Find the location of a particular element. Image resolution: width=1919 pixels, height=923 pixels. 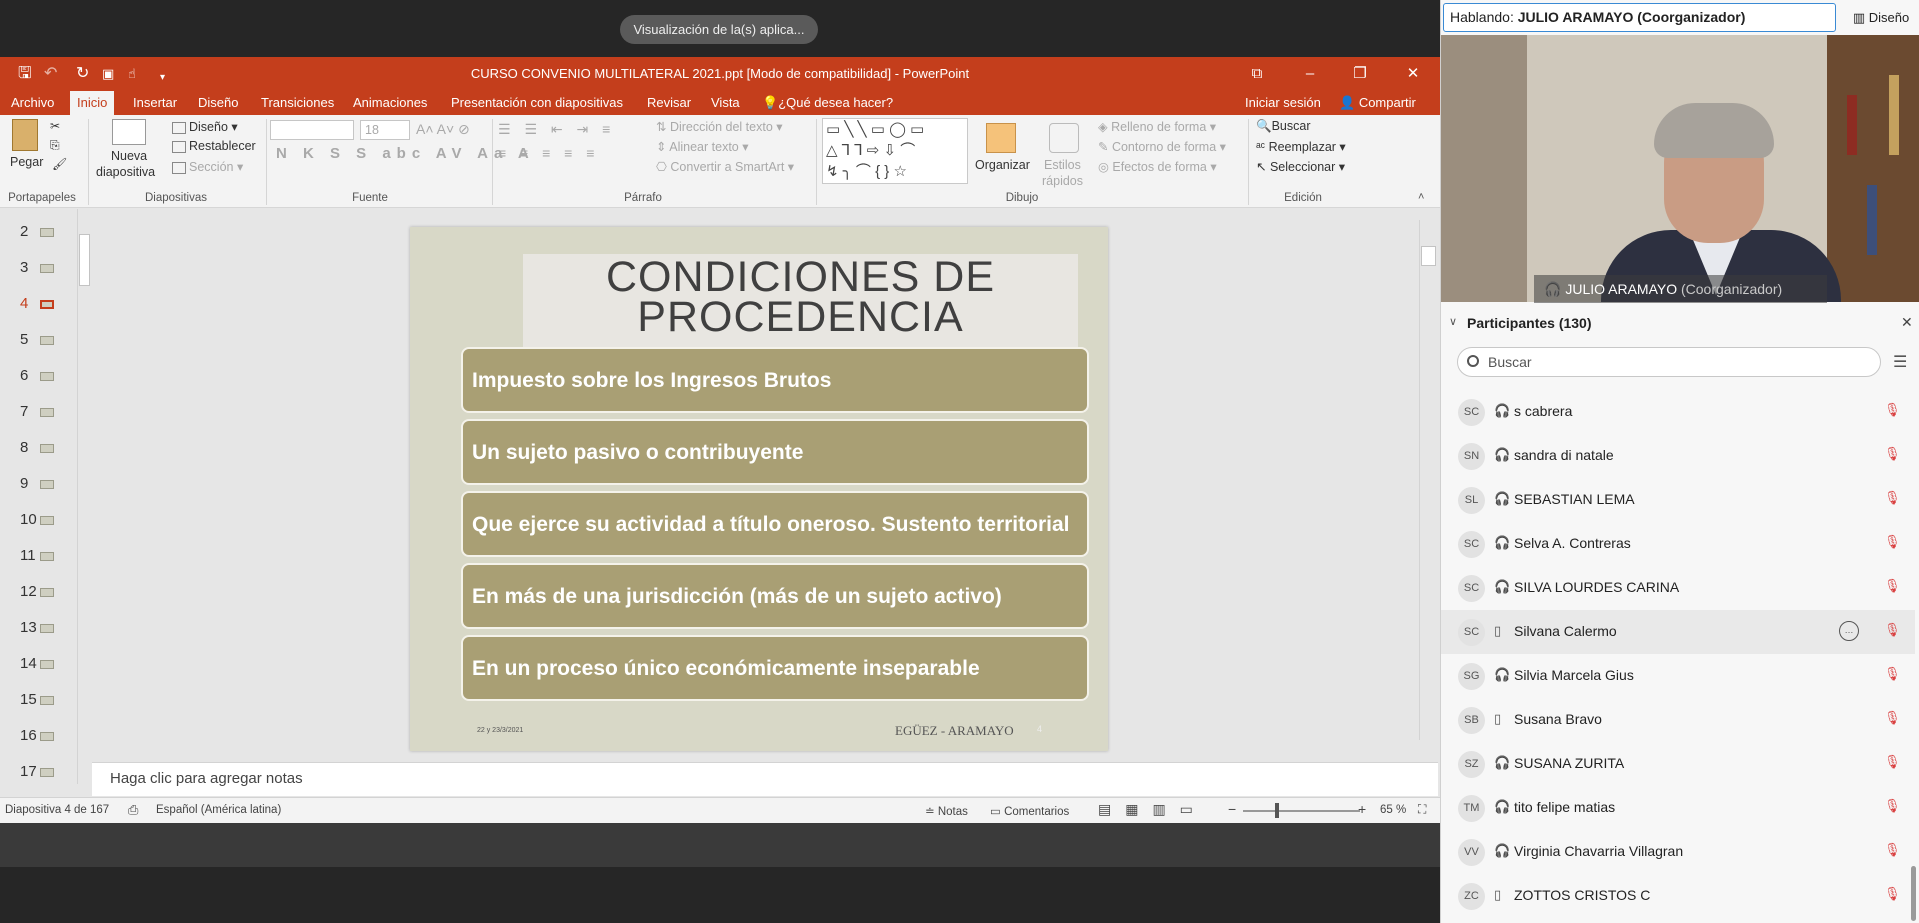

section-button: Sección ▾ is located at coordinates (207, 166).